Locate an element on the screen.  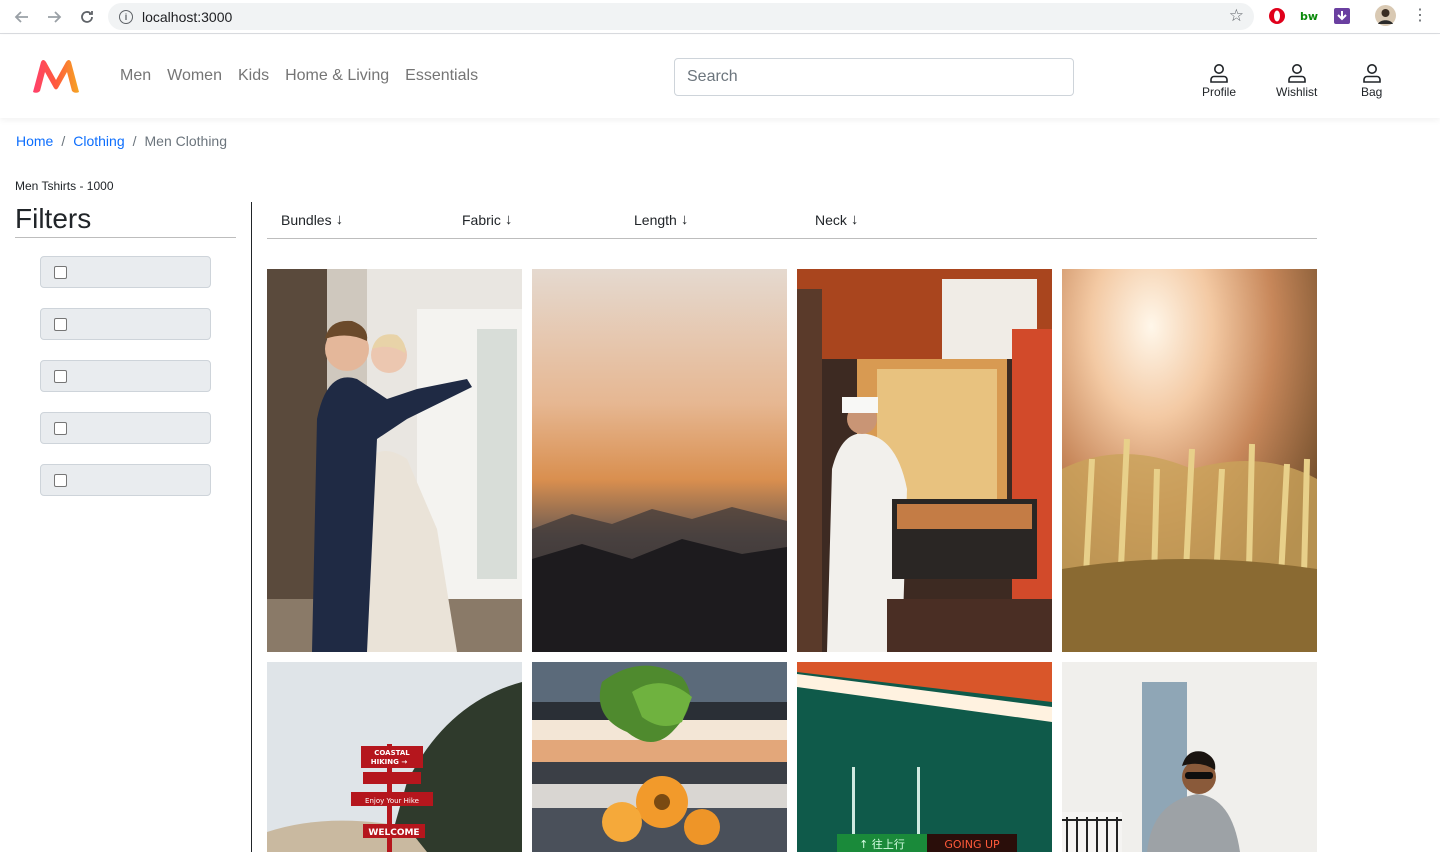
bag-label: Bag is located at coordinates (1372, 92).